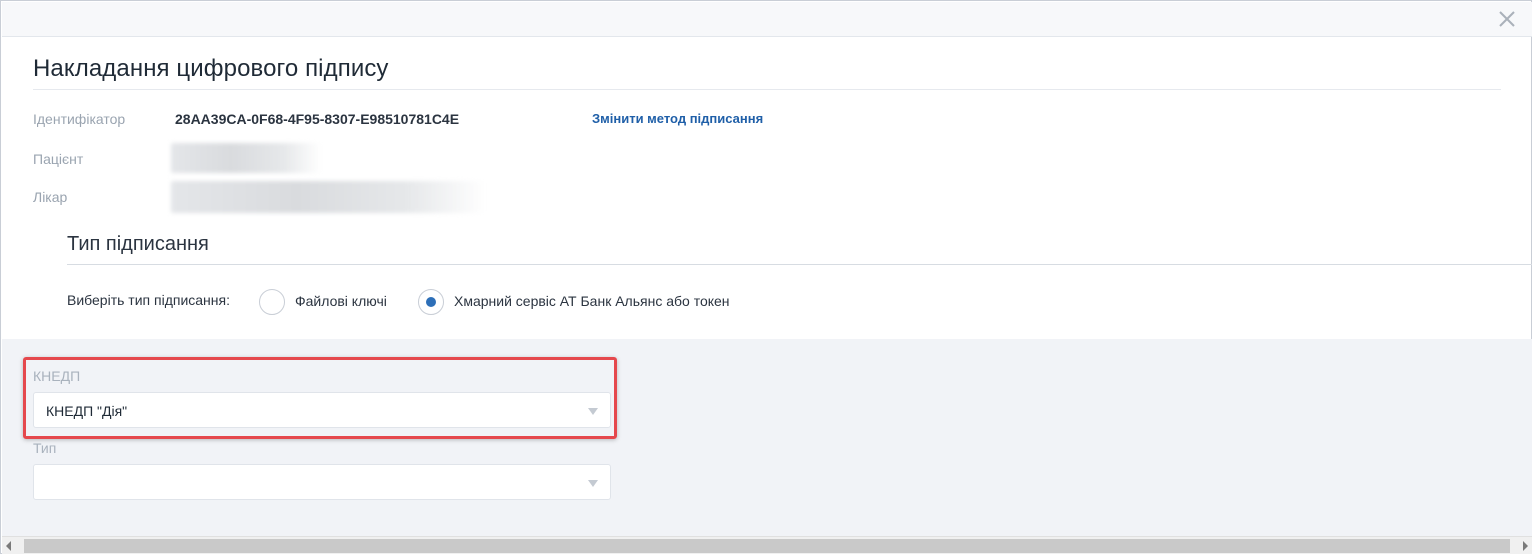 The image size is (1532, 554). I want to click on type-label: Тип, so click(45, 448).